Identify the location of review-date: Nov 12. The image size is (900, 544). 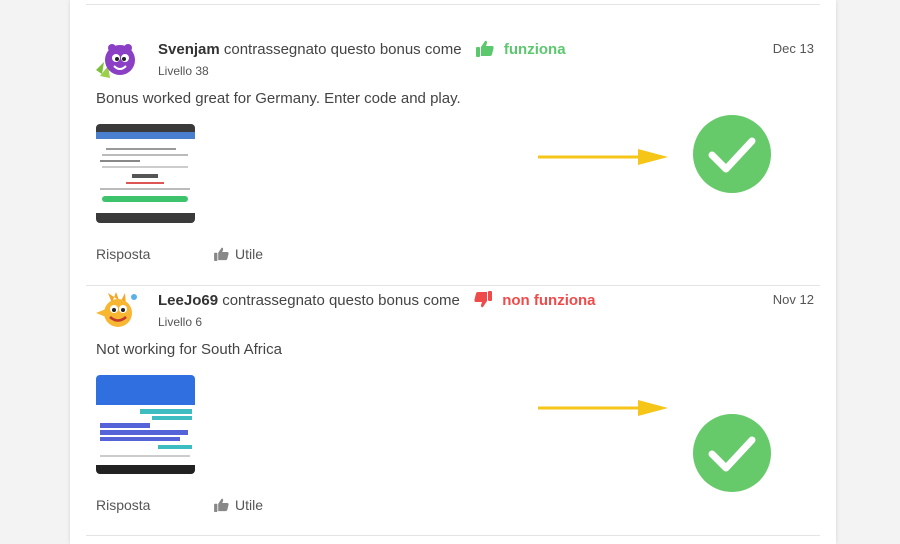
(793, 299).